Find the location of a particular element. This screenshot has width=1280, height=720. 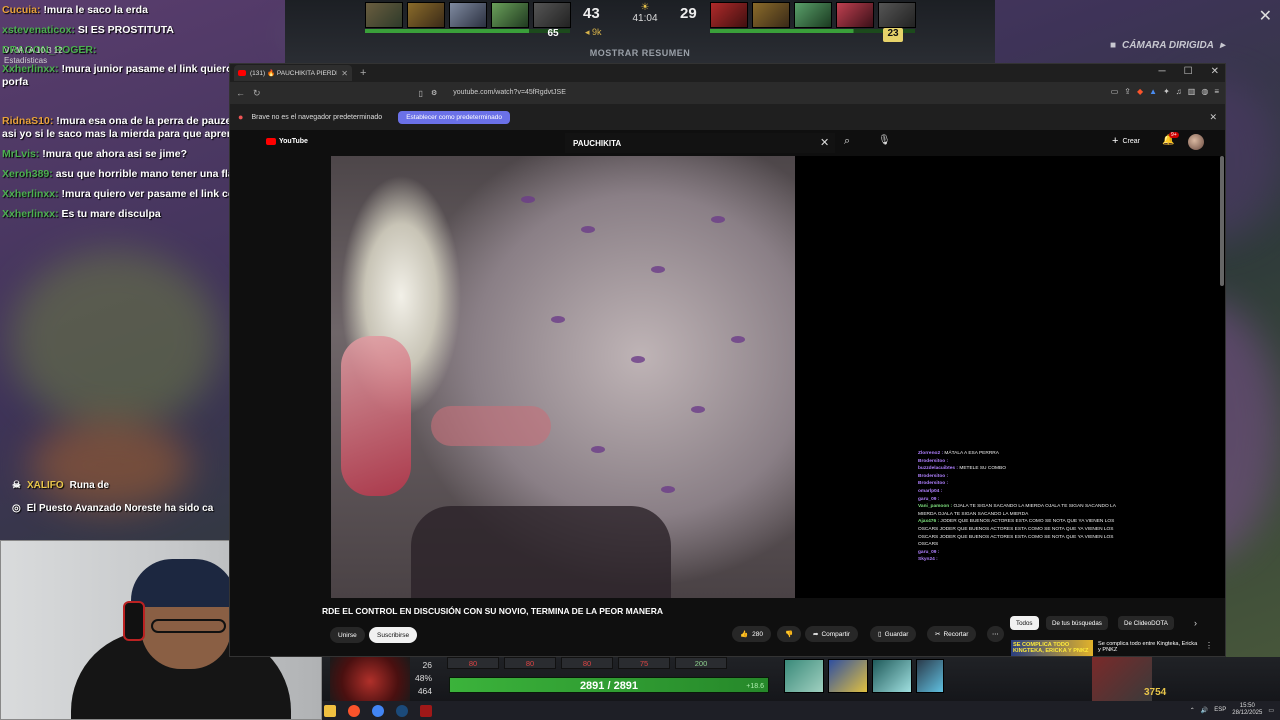

dota-icon is located at coordinates (426, 710).